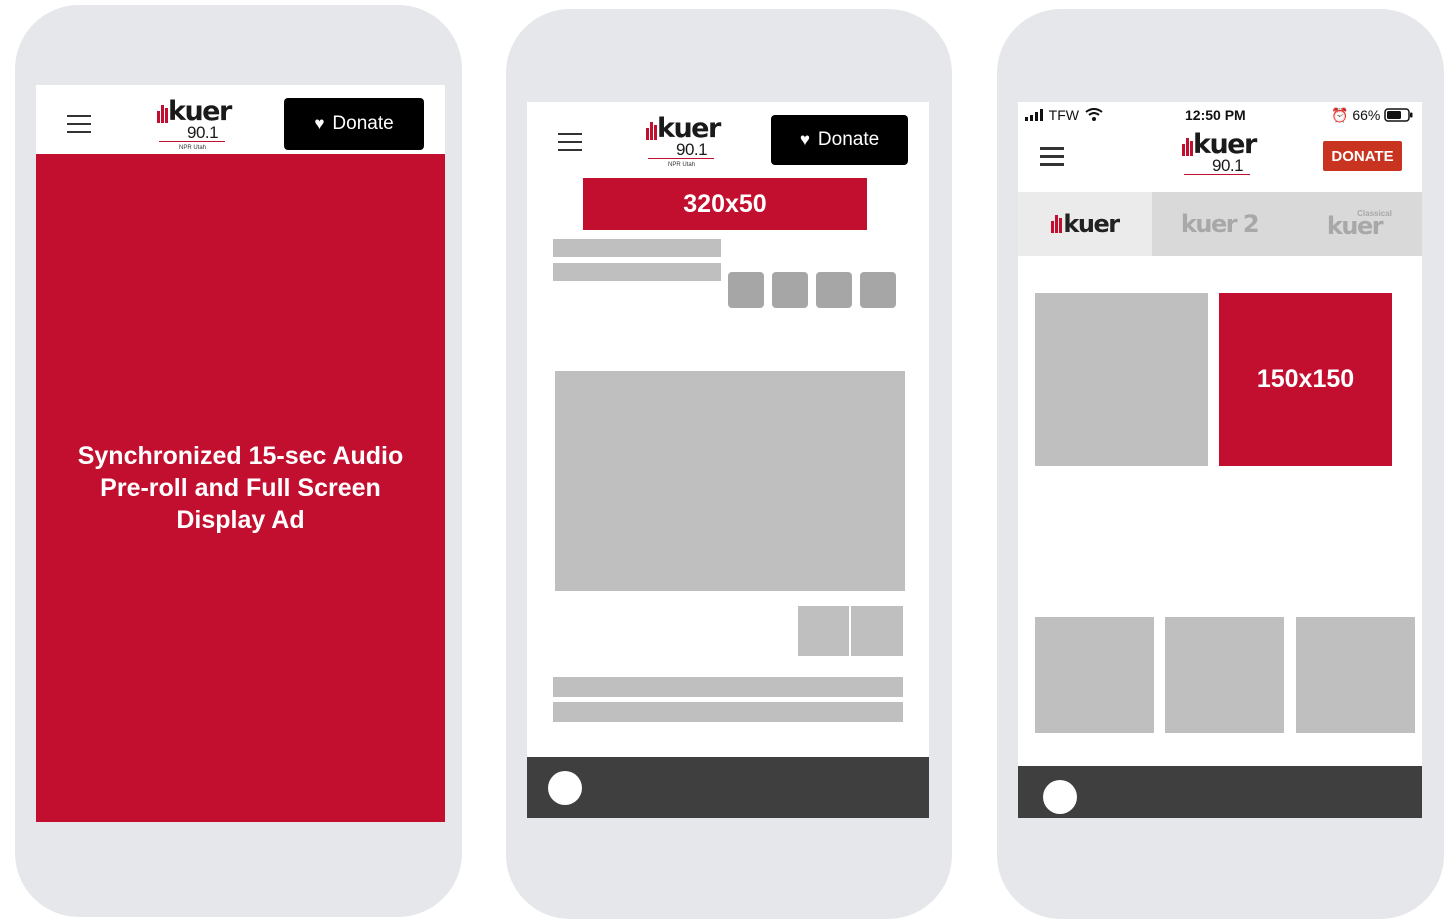 This screenshot has width=1448, height=919. What do you see at coordinates (637, 248) in the screenshot?
I see `headline-placeholder` at bounding box center [637, 248].